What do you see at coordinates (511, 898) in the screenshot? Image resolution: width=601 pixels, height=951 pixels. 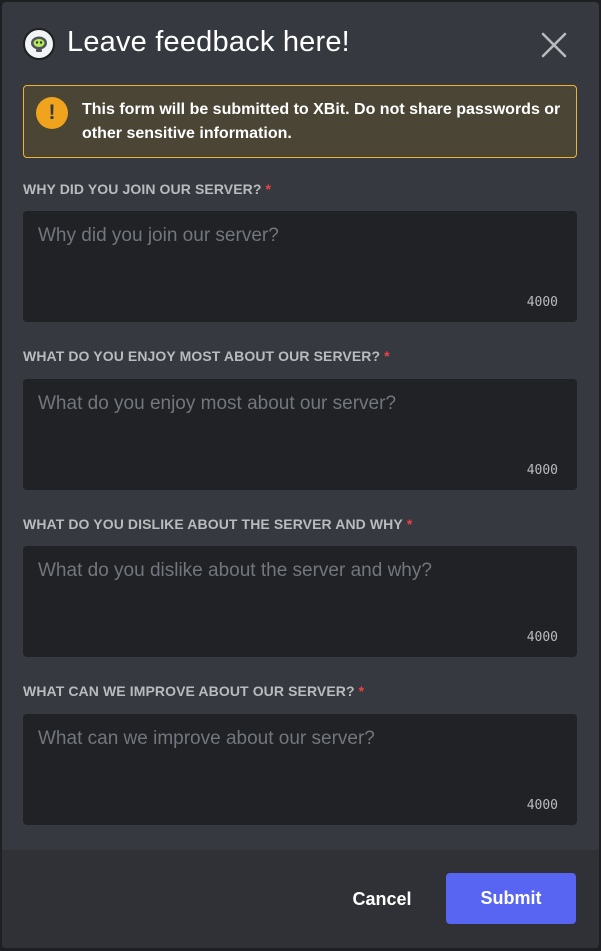 I see `submit-button: Submit` at bounding box center [511, 898].